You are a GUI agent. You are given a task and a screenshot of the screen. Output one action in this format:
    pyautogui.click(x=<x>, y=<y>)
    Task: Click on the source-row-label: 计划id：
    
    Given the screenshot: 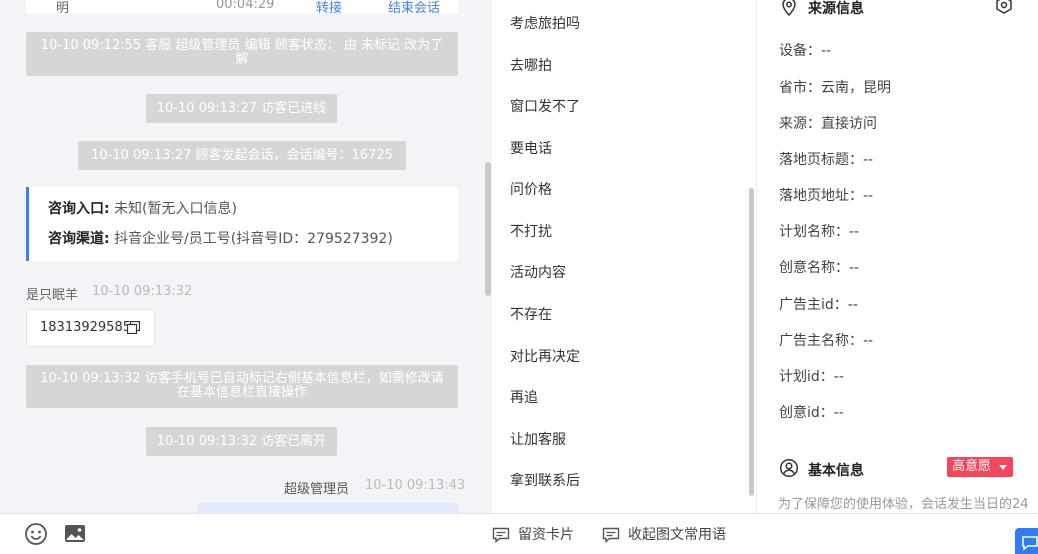 What is the action you would take?
    pyautogui.click(x=806, y=377)
    